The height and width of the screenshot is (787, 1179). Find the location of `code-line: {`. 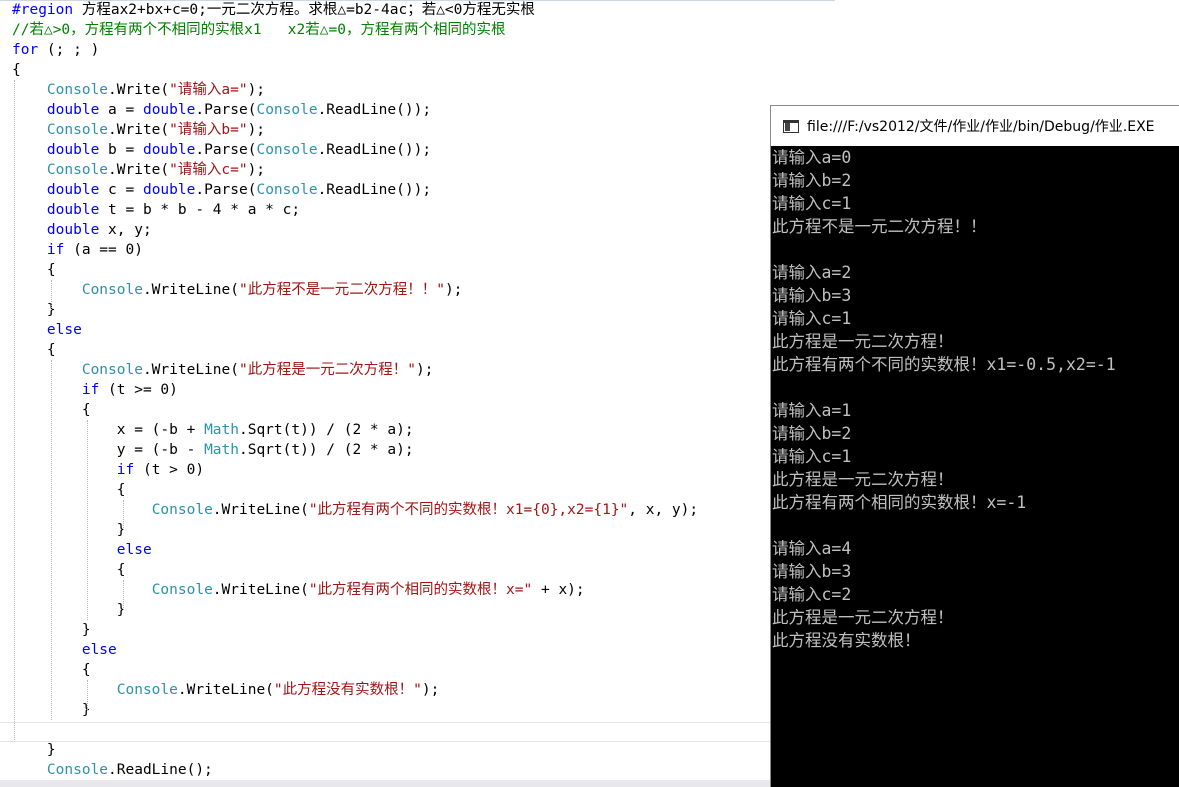

code-line: { is located at coordinates (69, 570).